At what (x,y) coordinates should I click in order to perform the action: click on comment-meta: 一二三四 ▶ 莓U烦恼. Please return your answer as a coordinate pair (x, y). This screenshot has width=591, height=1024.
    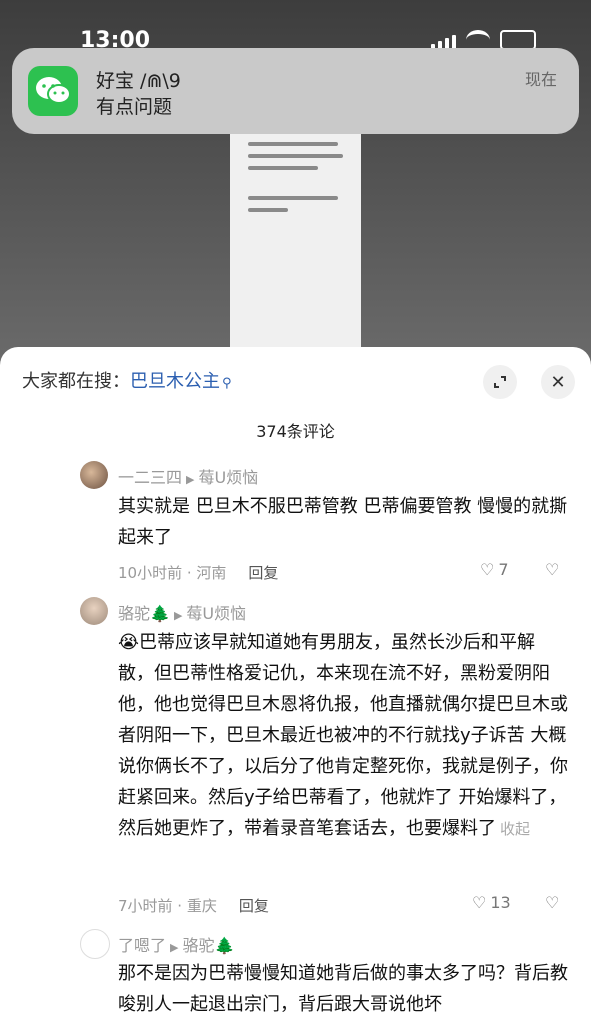
    Looking at the image, I should click on (188, 476).